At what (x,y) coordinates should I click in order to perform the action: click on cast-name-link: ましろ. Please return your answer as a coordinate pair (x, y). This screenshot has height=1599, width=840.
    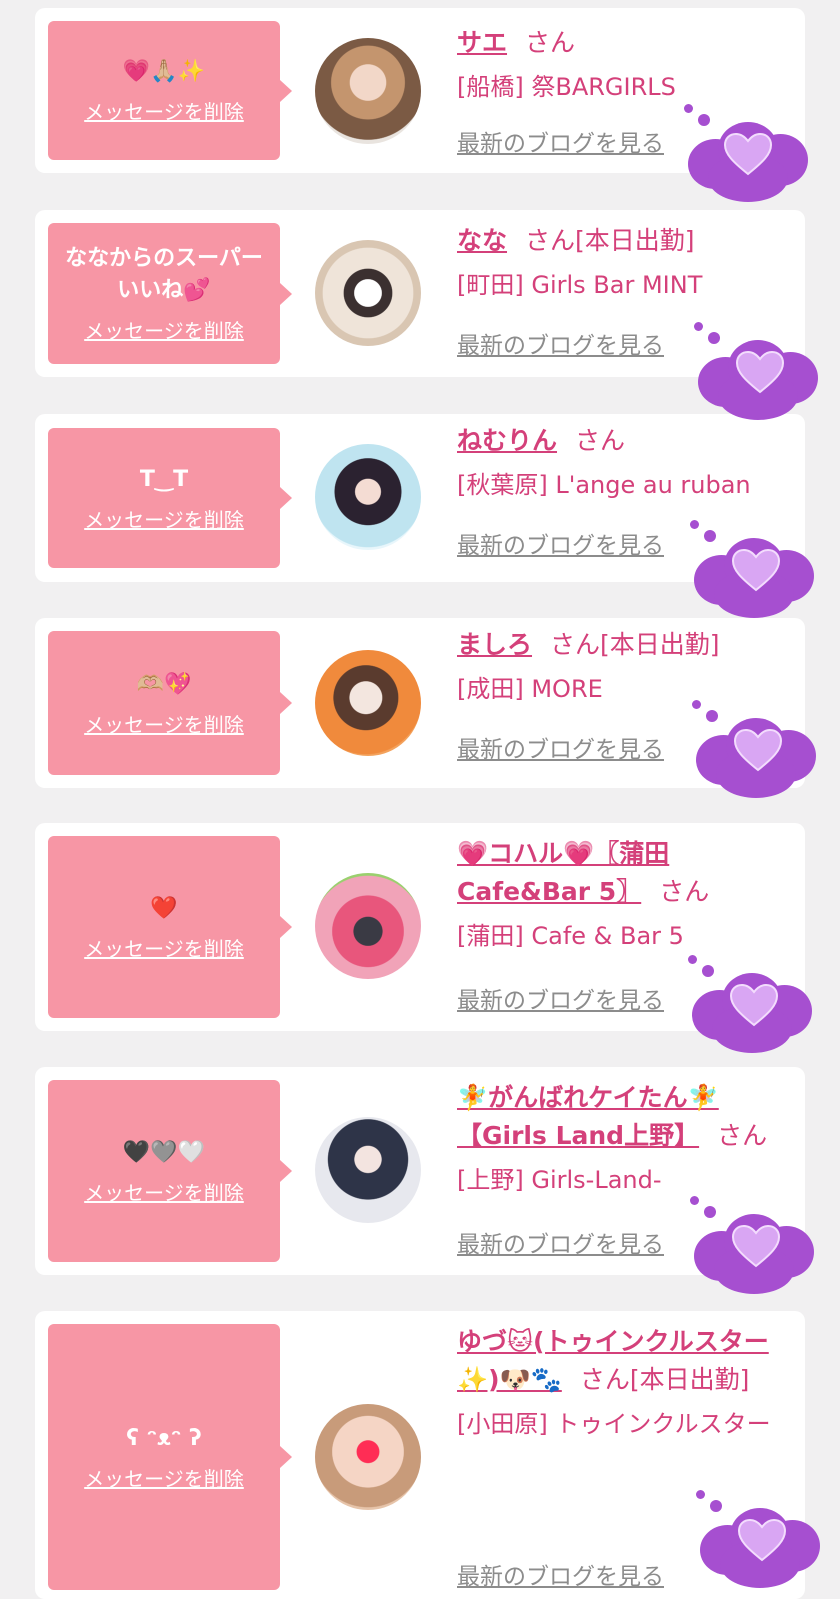
    Looking at the image, I should click on (494, 644).